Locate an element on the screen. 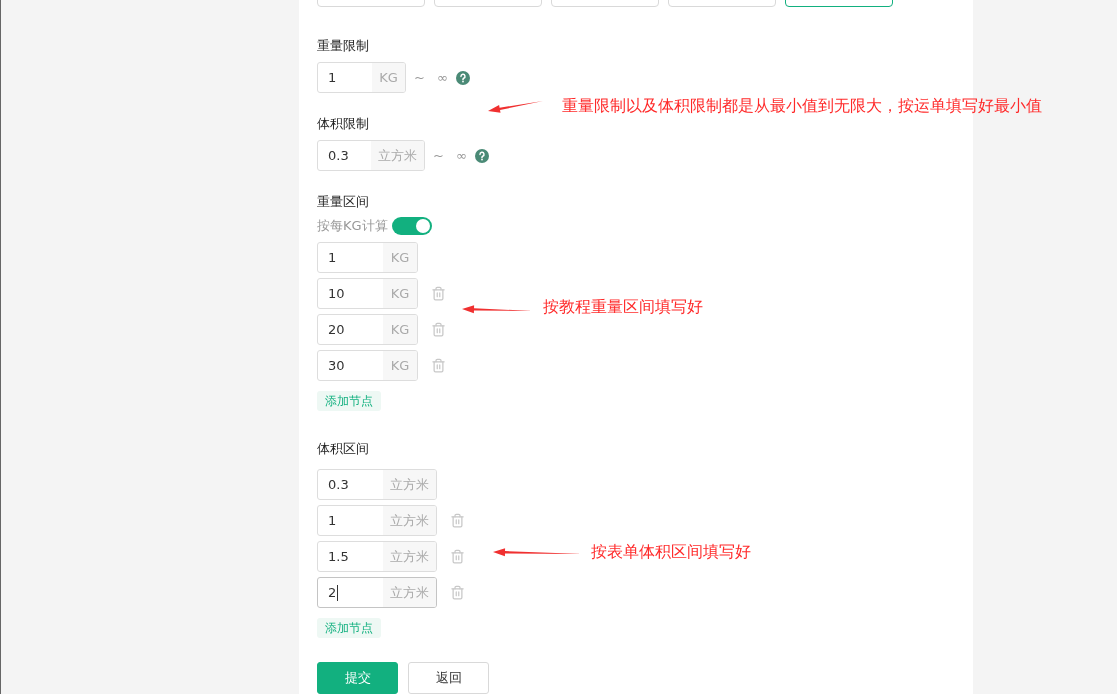 The height and width of the screenshot is (694, 1117). annotation-text: 按表单体积区间填写好 is located at coordinates (671, 552).